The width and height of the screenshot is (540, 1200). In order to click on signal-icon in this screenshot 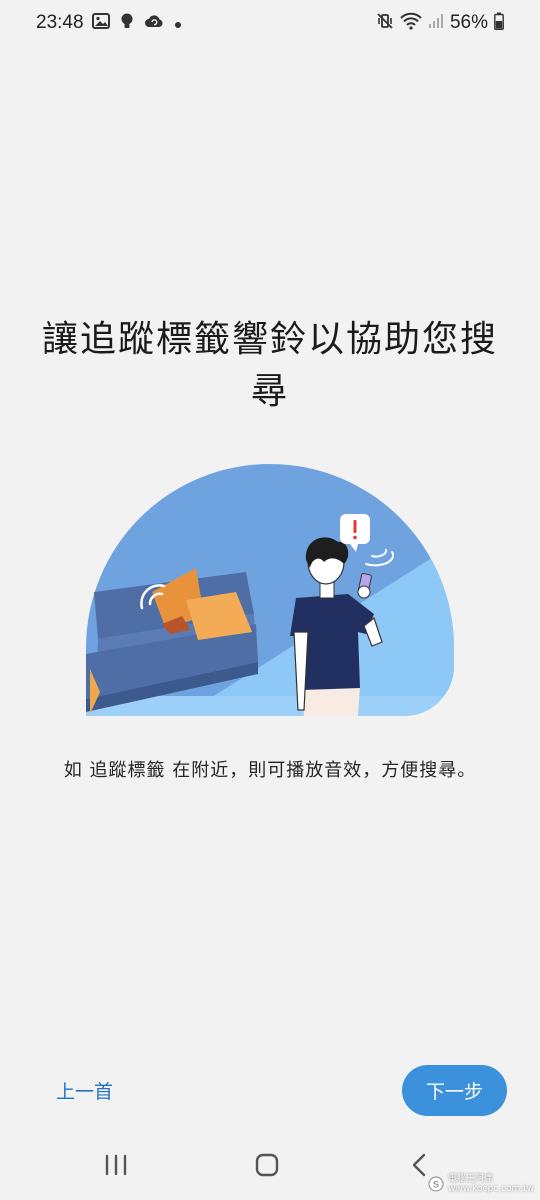, I will do `click(436, 23)`.